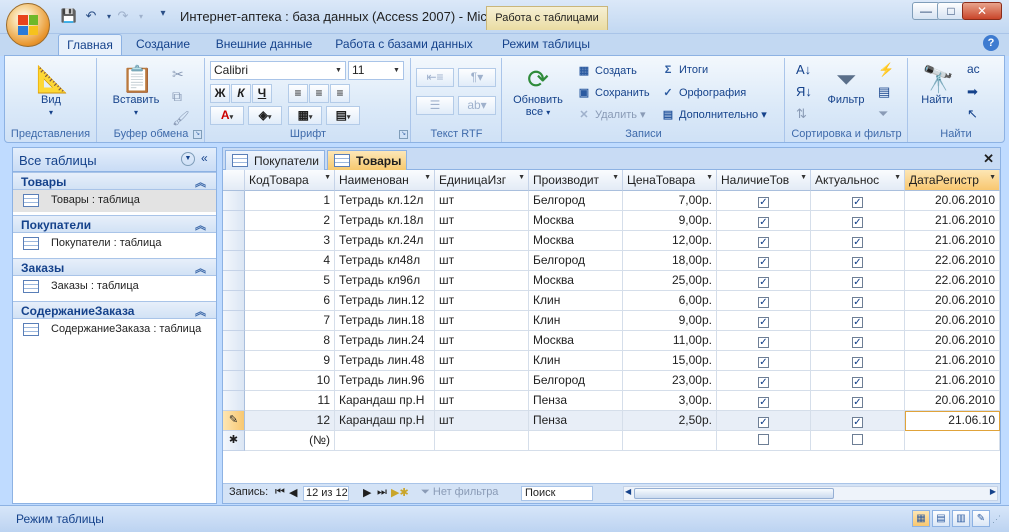 The image size is (1009, 532). What do you see at coordinates (972, 92) in the screenshot?
I see `goto-icon: ➡` at bounding box center [972, 92].